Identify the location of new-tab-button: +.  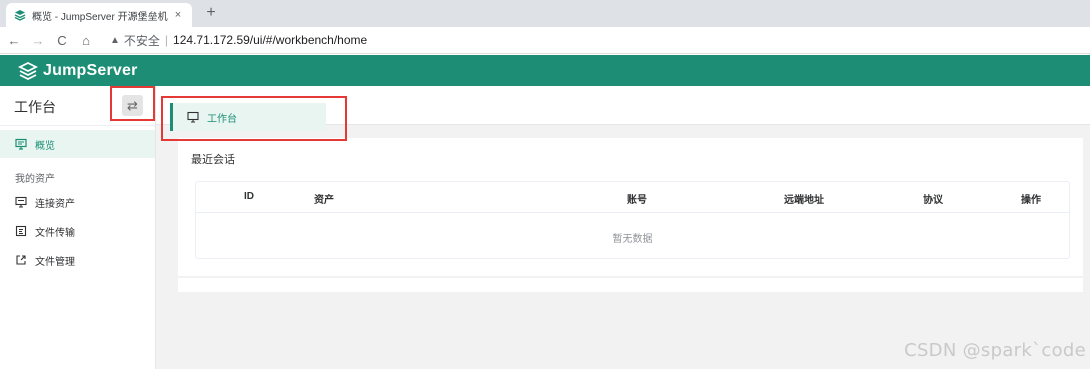
(211, 13).